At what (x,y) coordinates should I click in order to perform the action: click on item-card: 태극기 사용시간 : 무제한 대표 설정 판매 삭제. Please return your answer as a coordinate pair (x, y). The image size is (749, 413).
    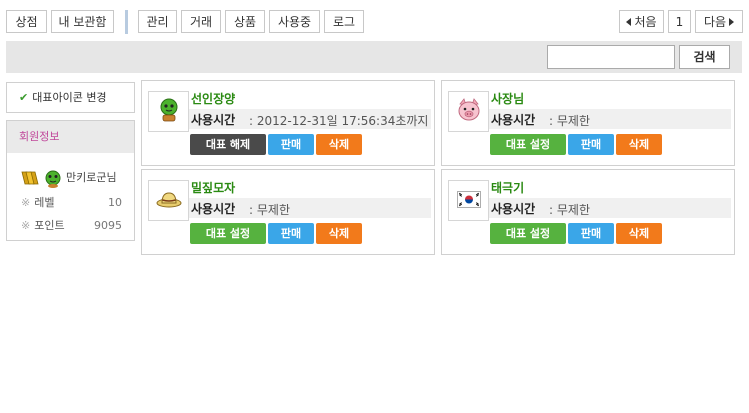
    Looking at the image, I should click on (588, 212).